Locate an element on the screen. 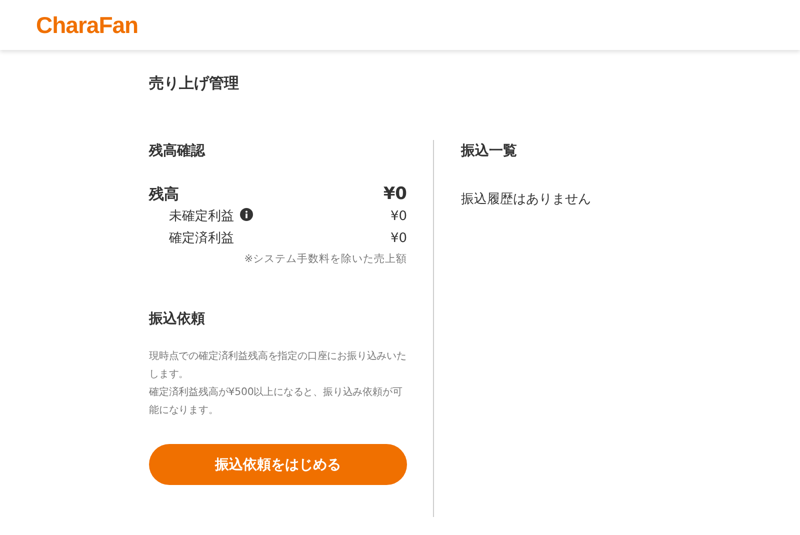  balance-value: ¥0 is located at coordinates (395, 194).